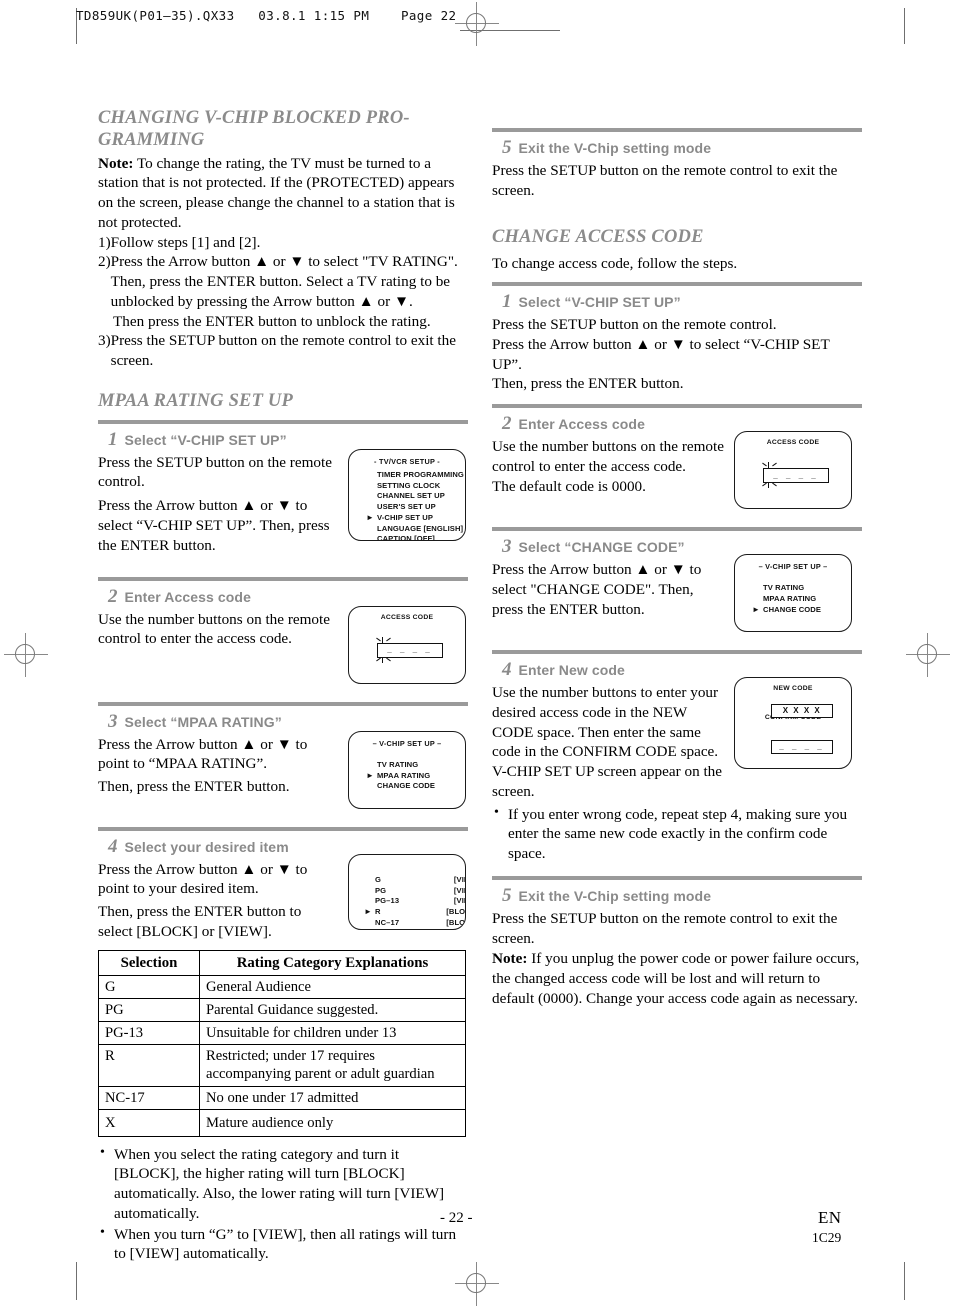 The height and width of the screenshot is (1308, 954). Describe the element at coordinates (598, 236) in the screenshot. I see `section-title-change-access-code: CHANGE ACCESS CODE` at that location.